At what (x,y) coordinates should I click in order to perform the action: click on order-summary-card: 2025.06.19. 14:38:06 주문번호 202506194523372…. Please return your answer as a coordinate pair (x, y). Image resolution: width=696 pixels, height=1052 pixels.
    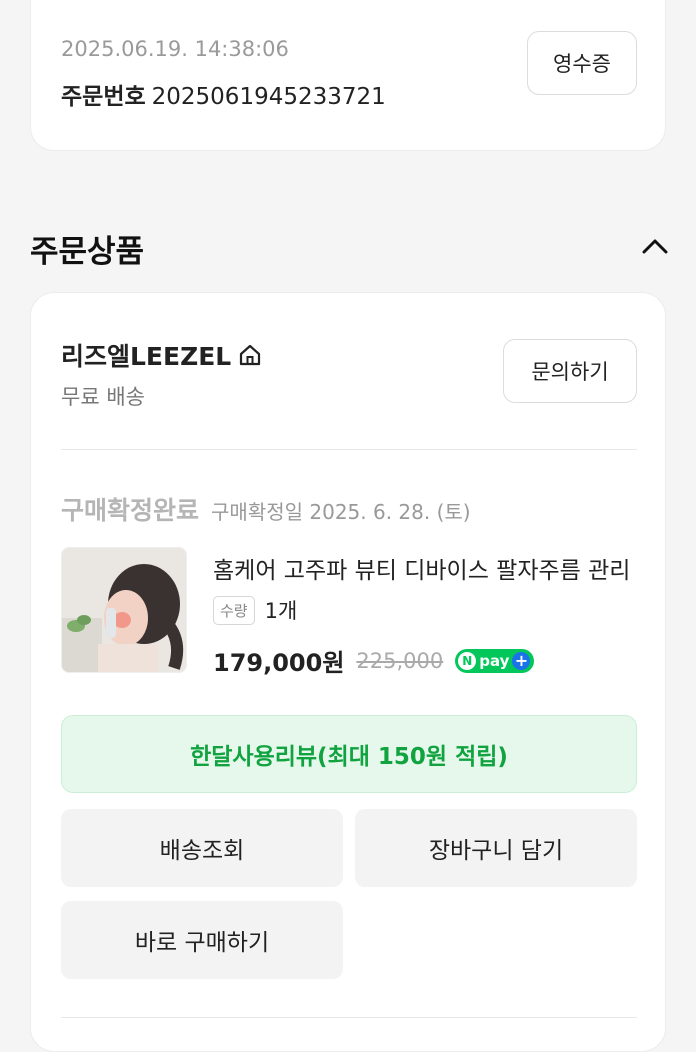
    Looking at the image, I should click on (348, 75).